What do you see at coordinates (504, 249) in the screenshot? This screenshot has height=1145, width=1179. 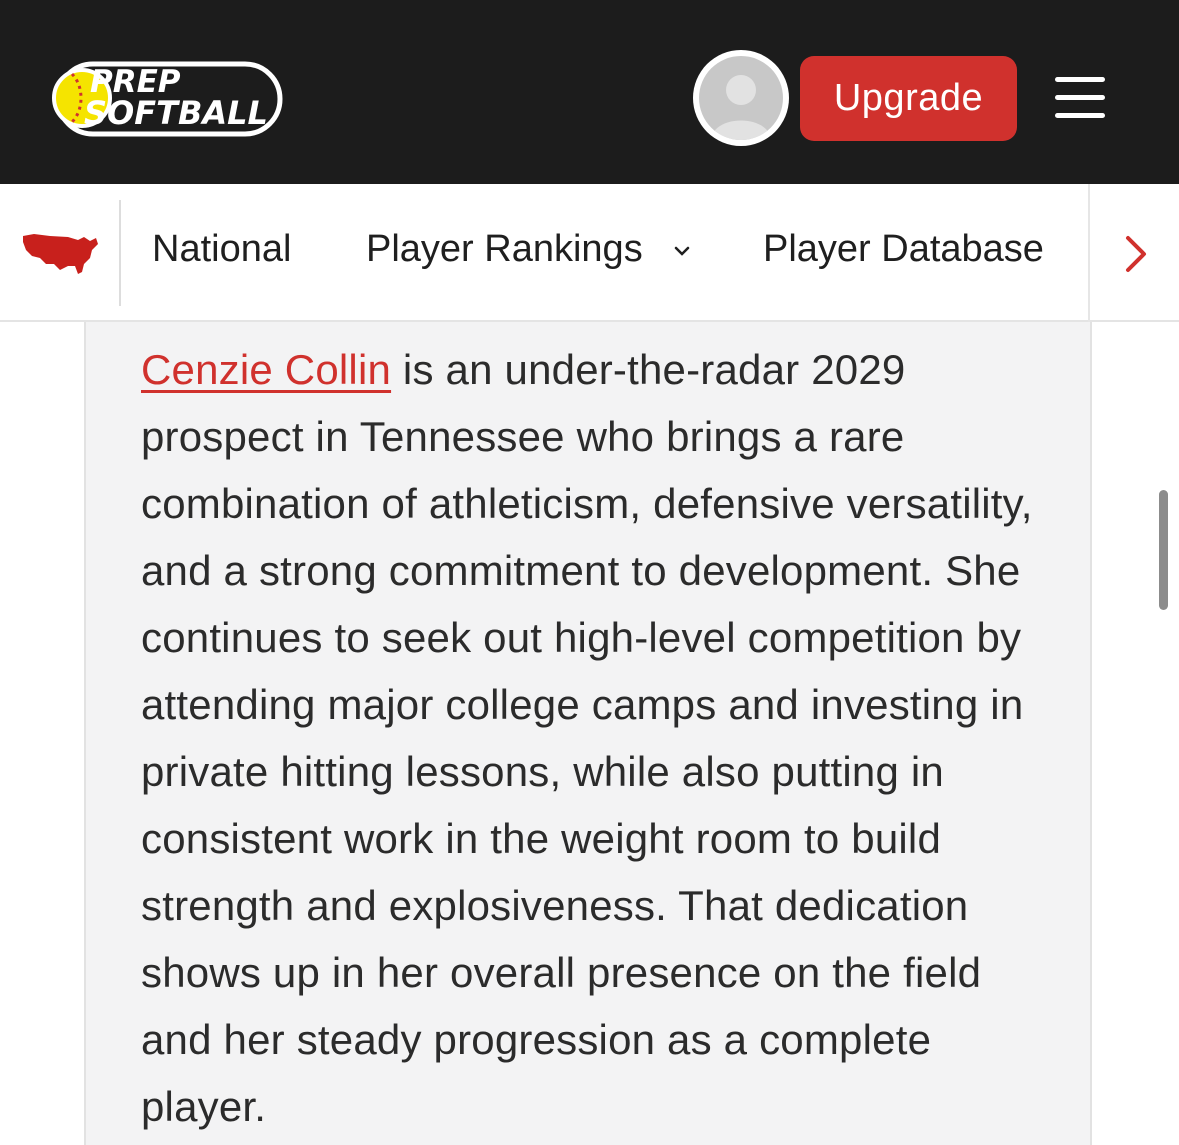 I see `nav-item-player-rankings: Player Rankings` at bounding box center [504, 249].